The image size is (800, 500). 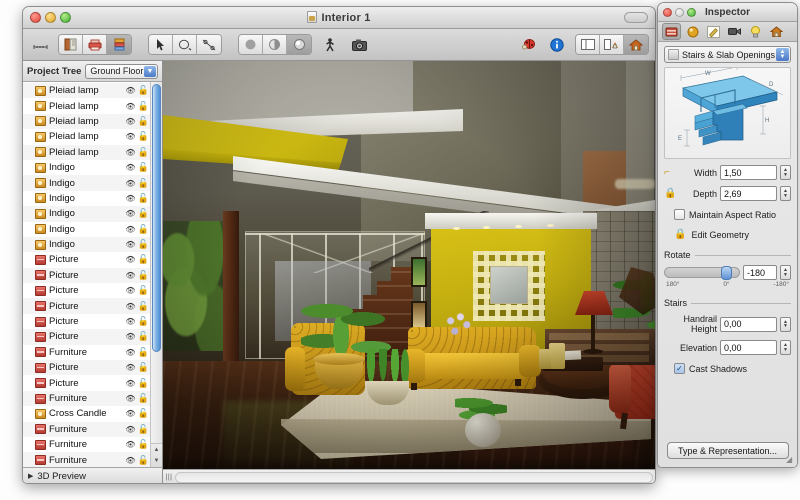 What do you see at coordinates (612, 44) in the screenshot?
I see `plan-and-3d-layout-button` at bounding box center [612, 44].